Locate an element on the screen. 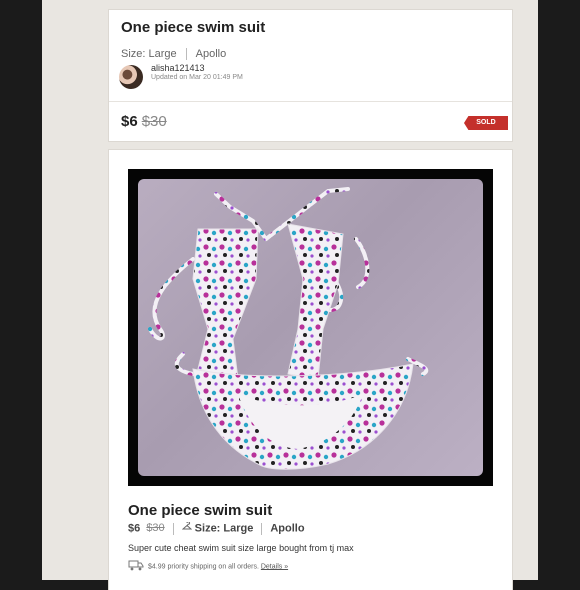  detail-size: Size: Large is located at coordinates (224, 528).